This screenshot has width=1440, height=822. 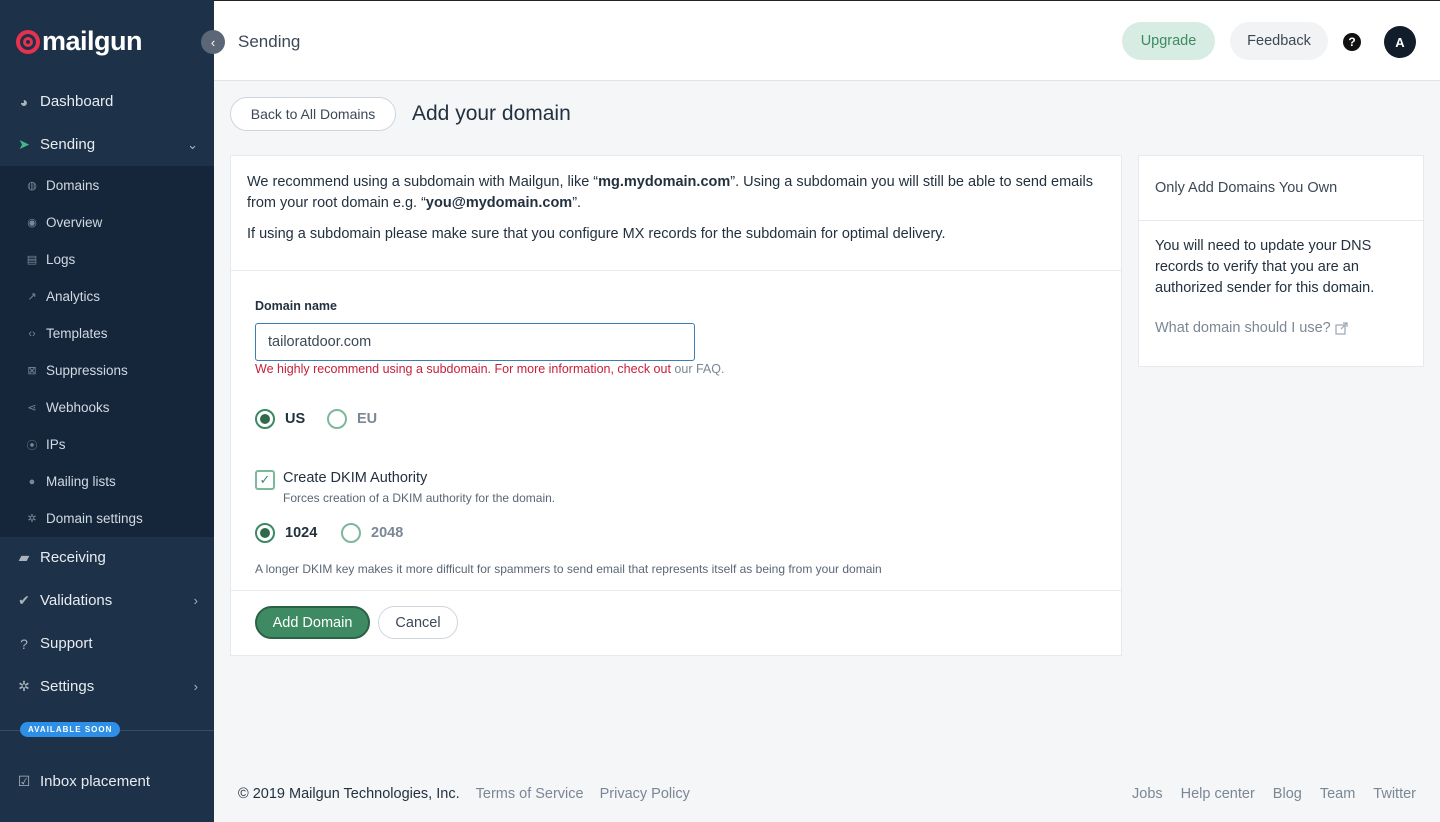 I want to click on footer-link-help-center: Help center, so click(x=1218, y=794).